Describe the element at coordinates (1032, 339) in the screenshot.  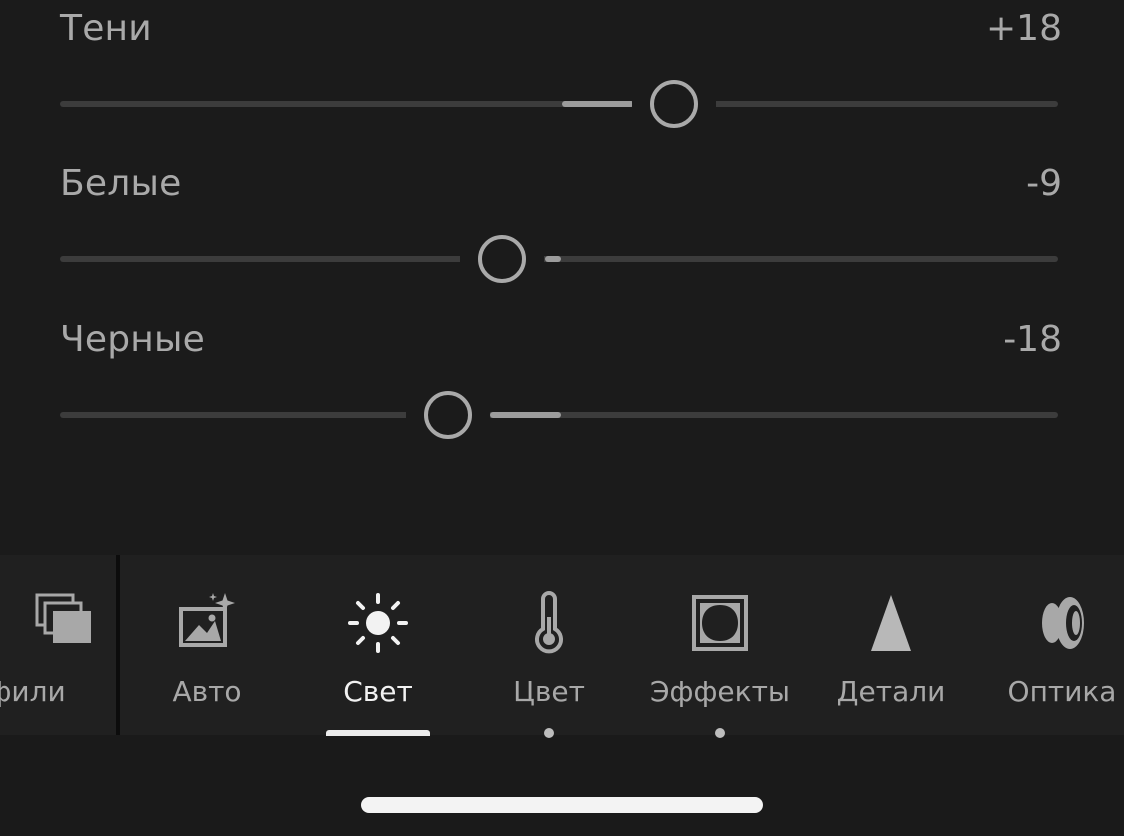
I see `blacks-value: -18` at that location.